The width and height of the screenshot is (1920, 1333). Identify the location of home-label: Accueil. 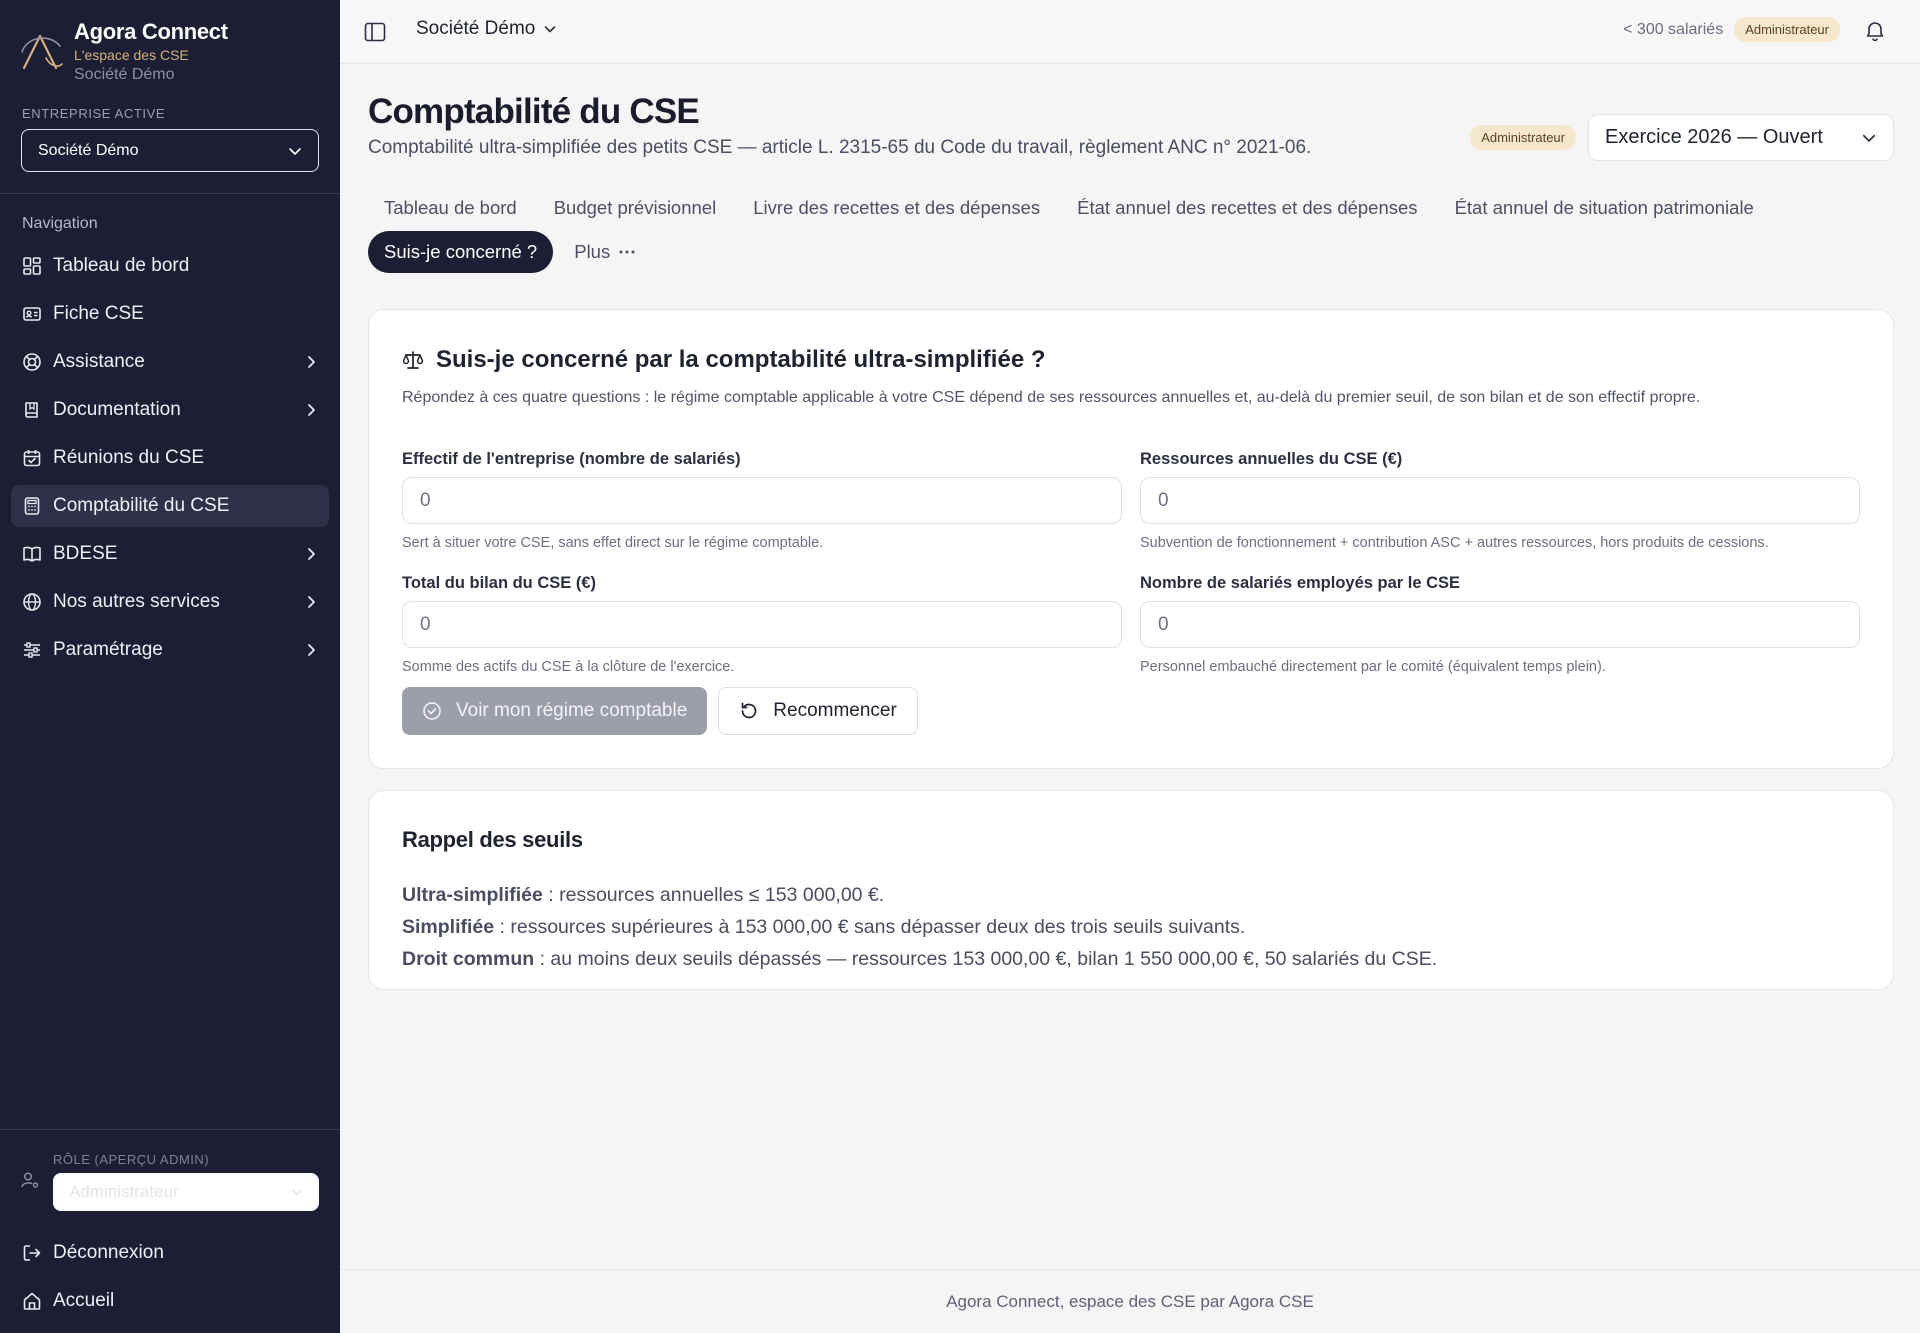
(84, 1300).